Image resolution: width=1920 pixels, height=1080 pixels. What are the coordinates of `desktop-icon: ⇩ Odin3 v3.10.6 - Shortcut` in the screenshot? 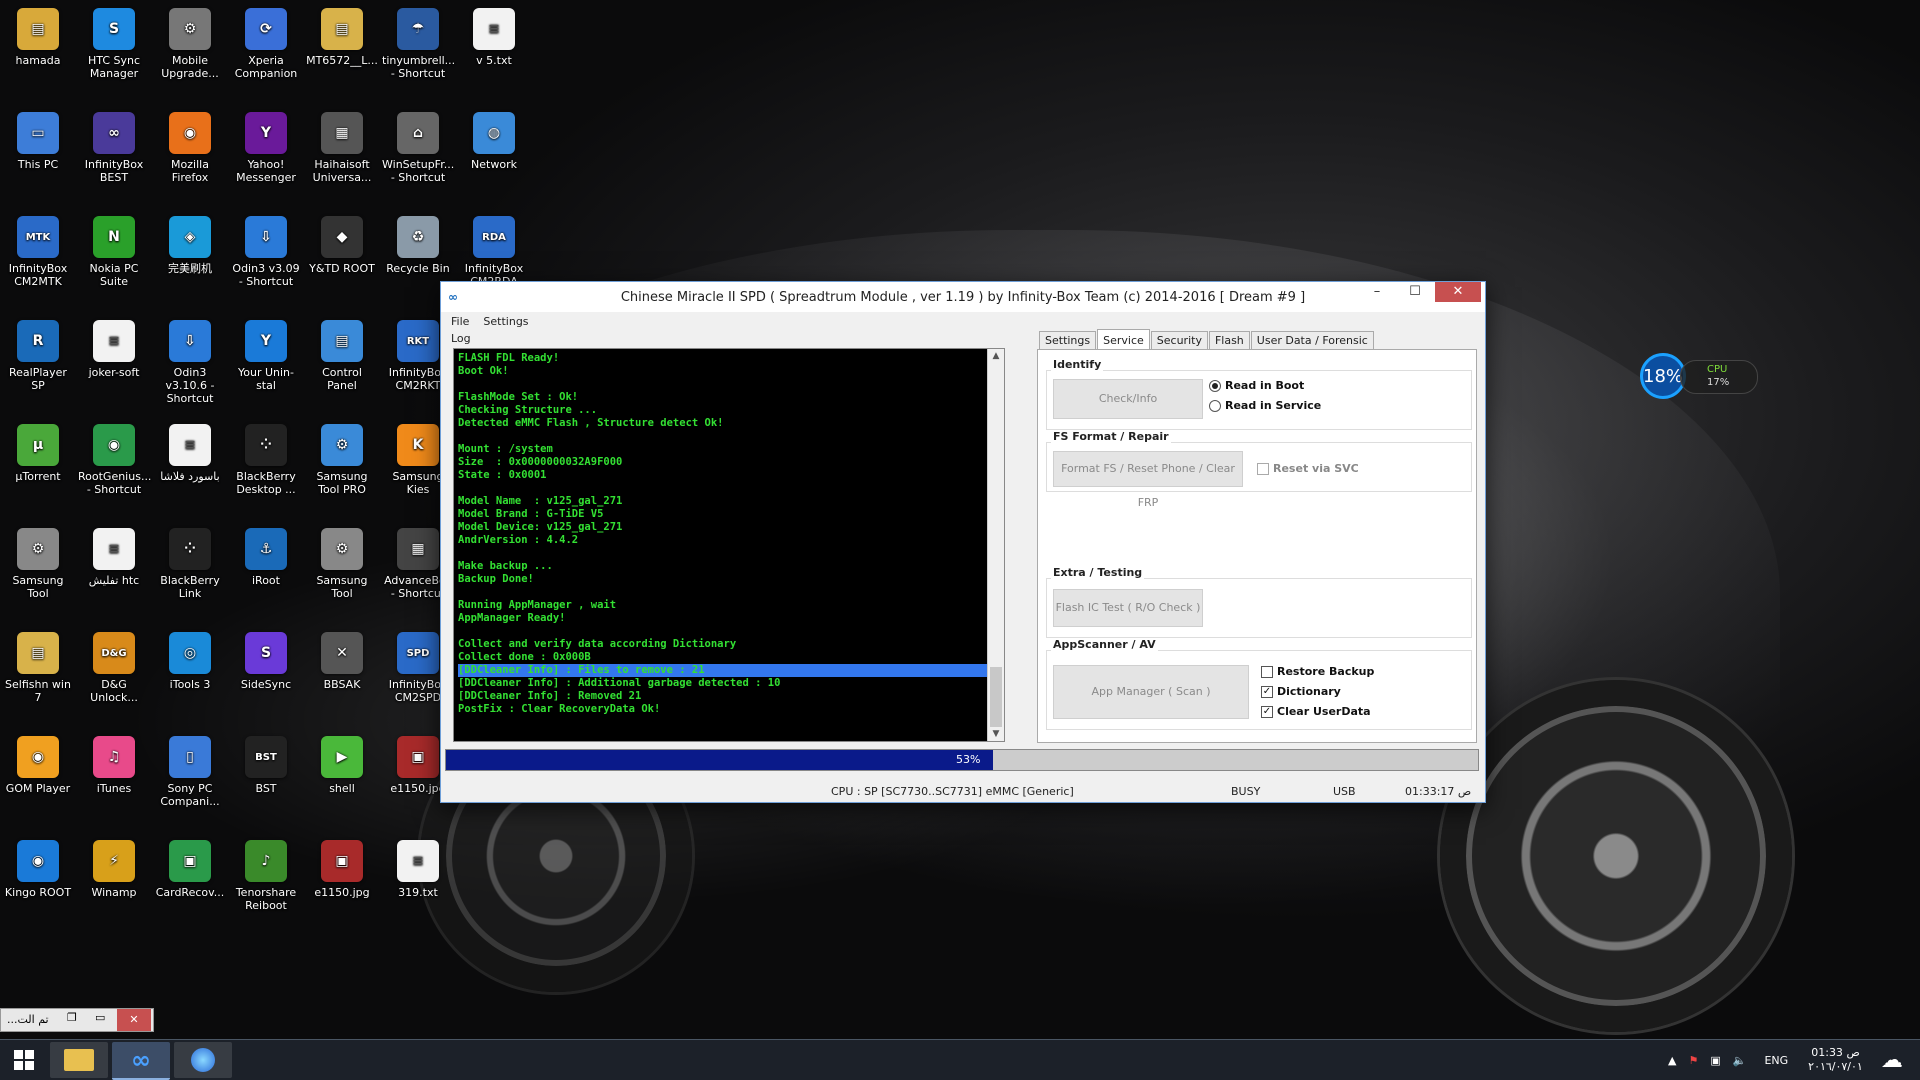 It's located at (190, 362).